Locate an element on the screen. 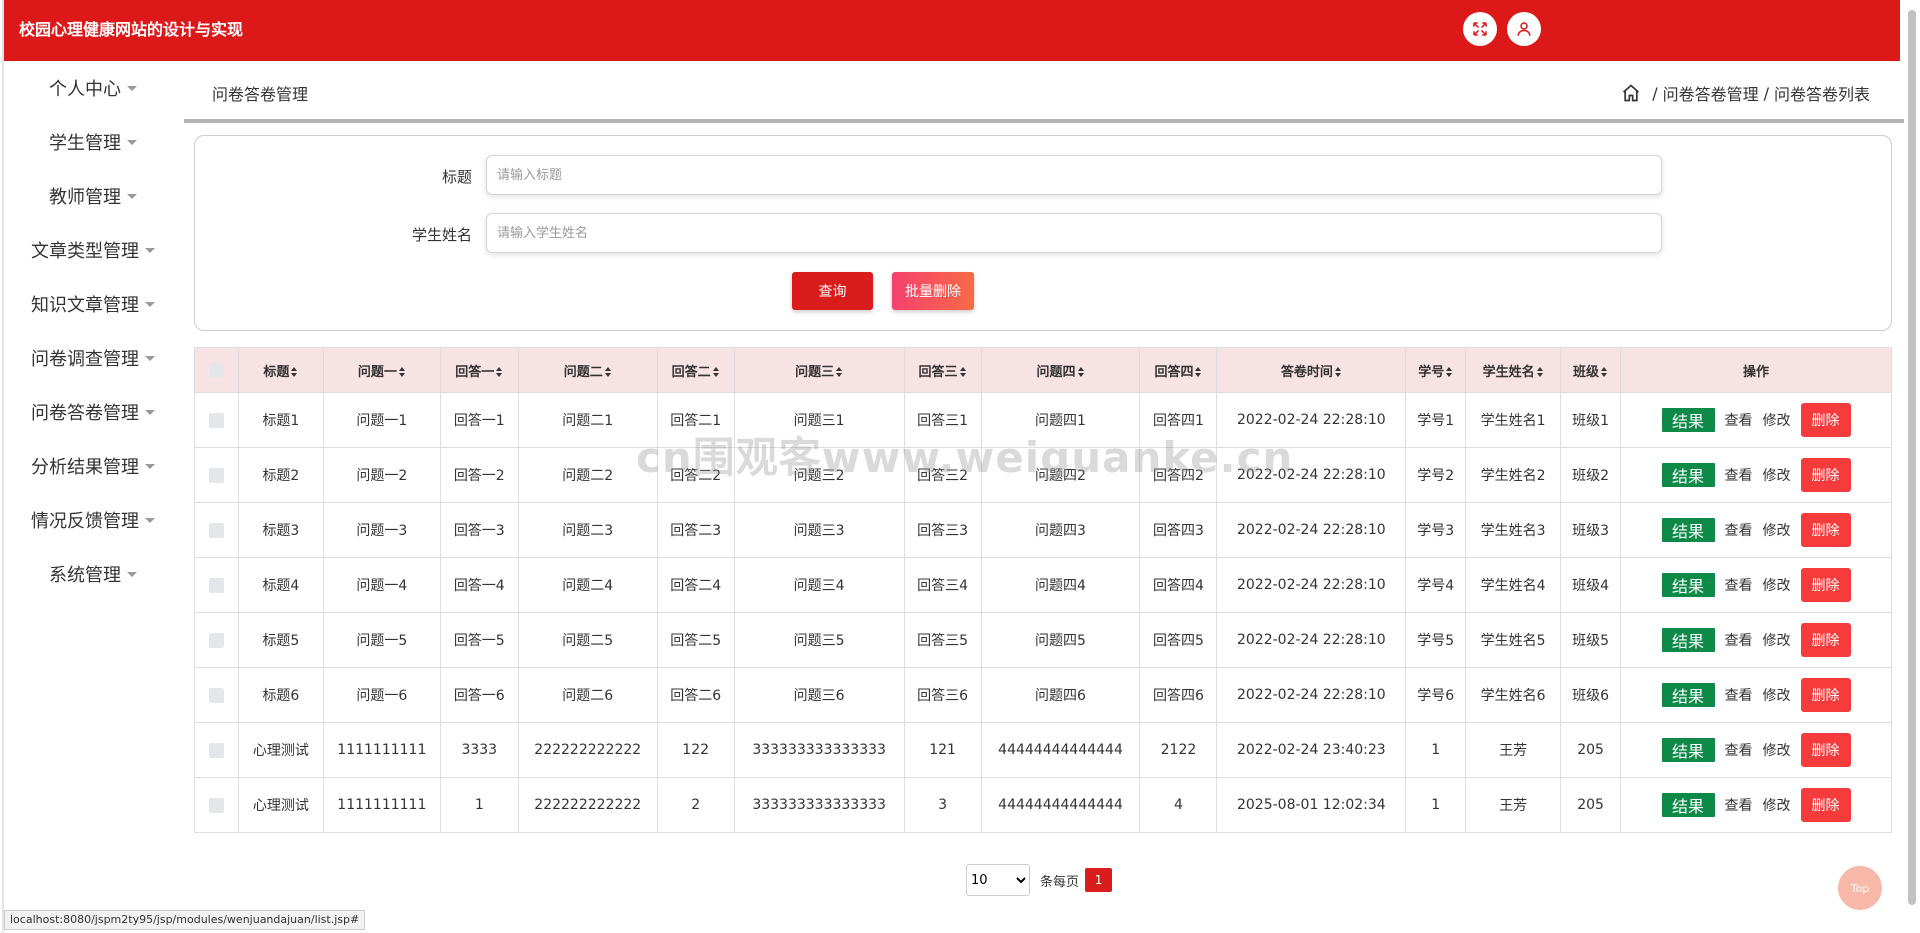 This screenshot has width=1920, height=933. table-cell: 标题2 is located at coordinates (280, 475).